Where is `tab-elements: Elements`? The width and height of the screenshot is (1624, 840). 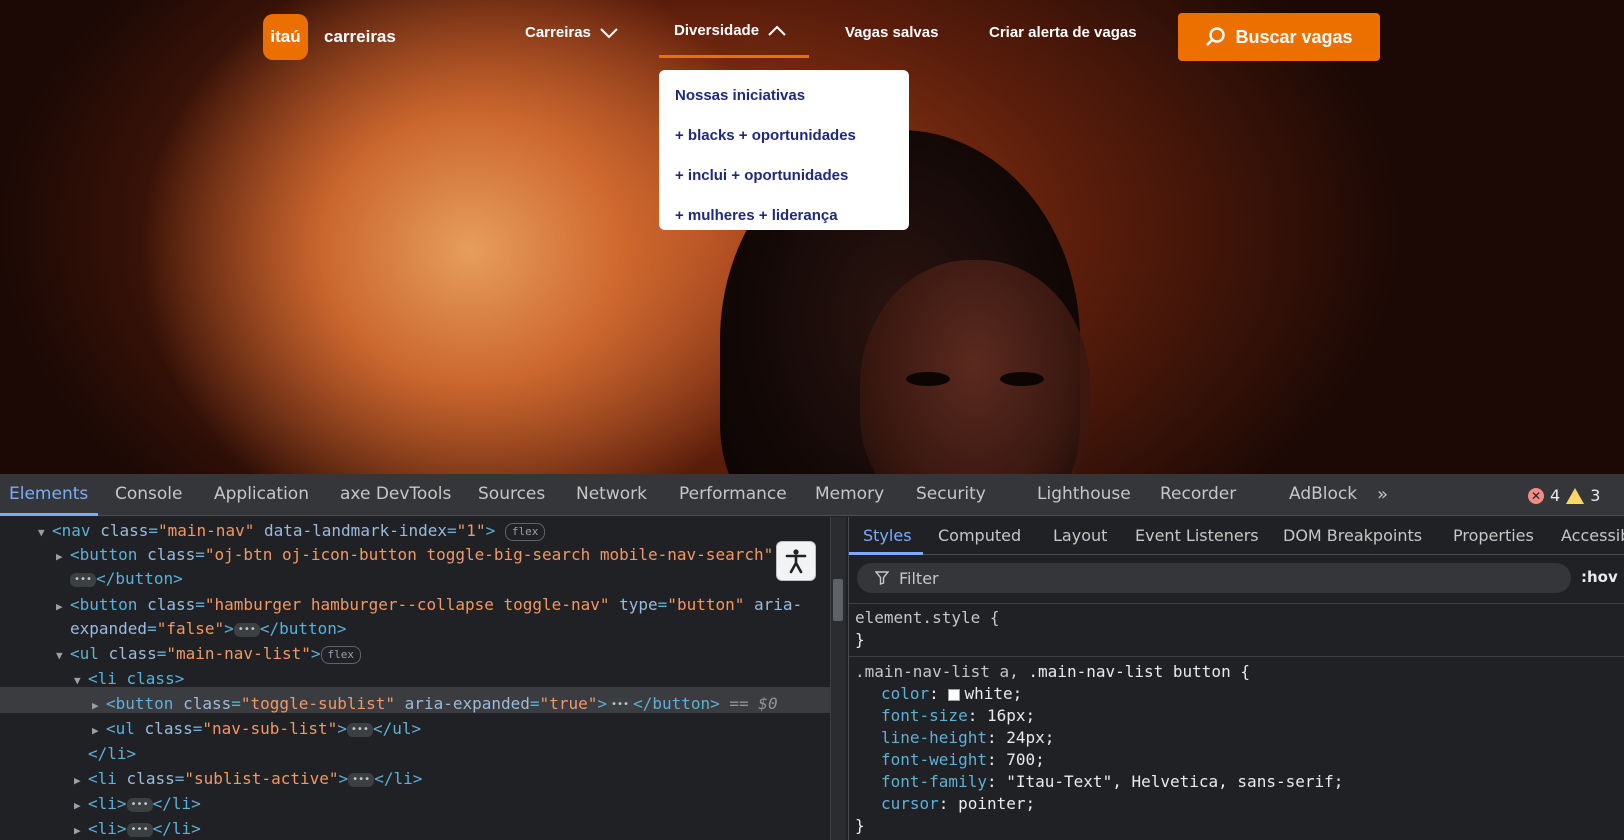 tab-elements: Elements is located at coordinates (48, 494).